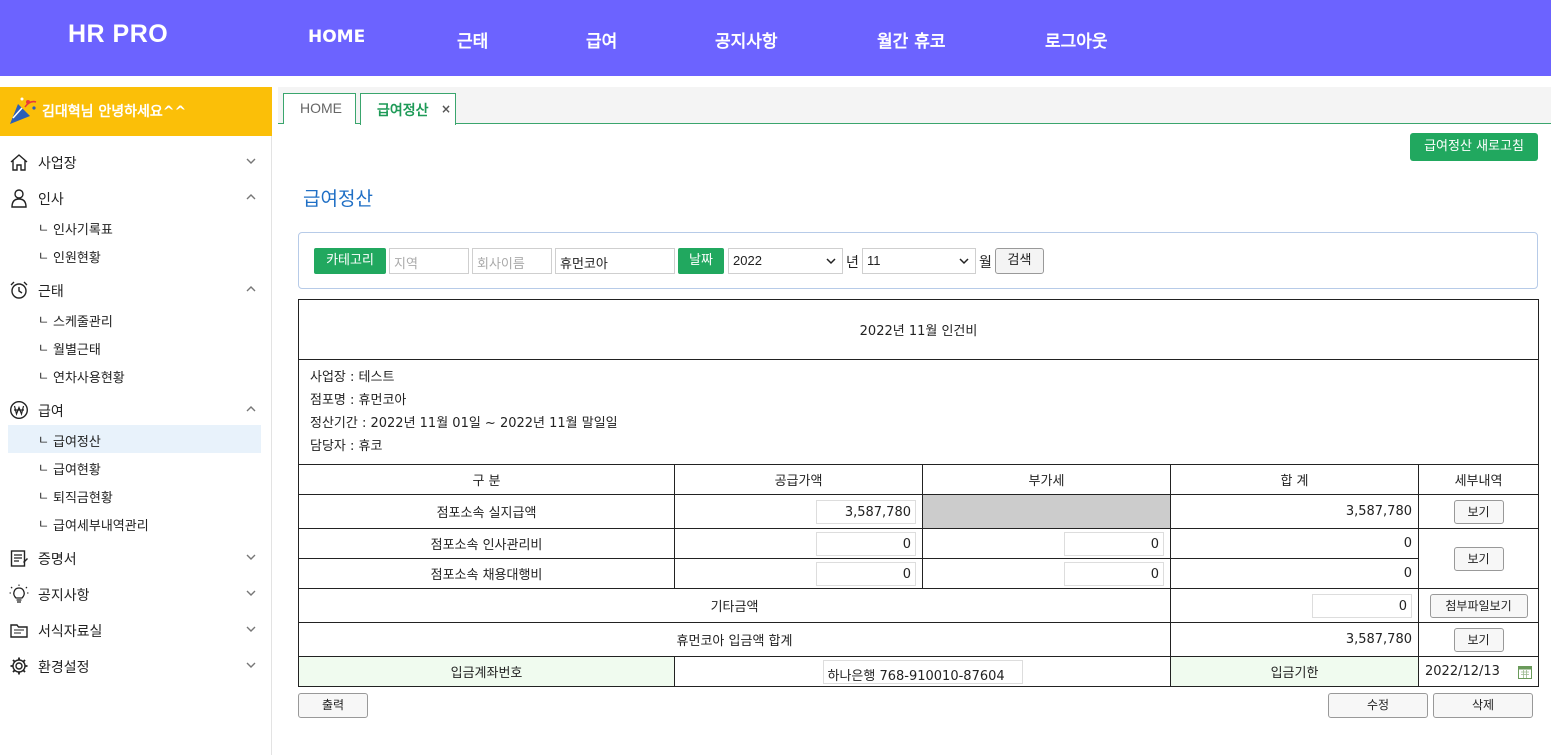 Image resolution: width=1551 pixels, height=755 pixels. Describe the element at coordinates (19, 162) in the screenshot. I see `home-icon` at that location.